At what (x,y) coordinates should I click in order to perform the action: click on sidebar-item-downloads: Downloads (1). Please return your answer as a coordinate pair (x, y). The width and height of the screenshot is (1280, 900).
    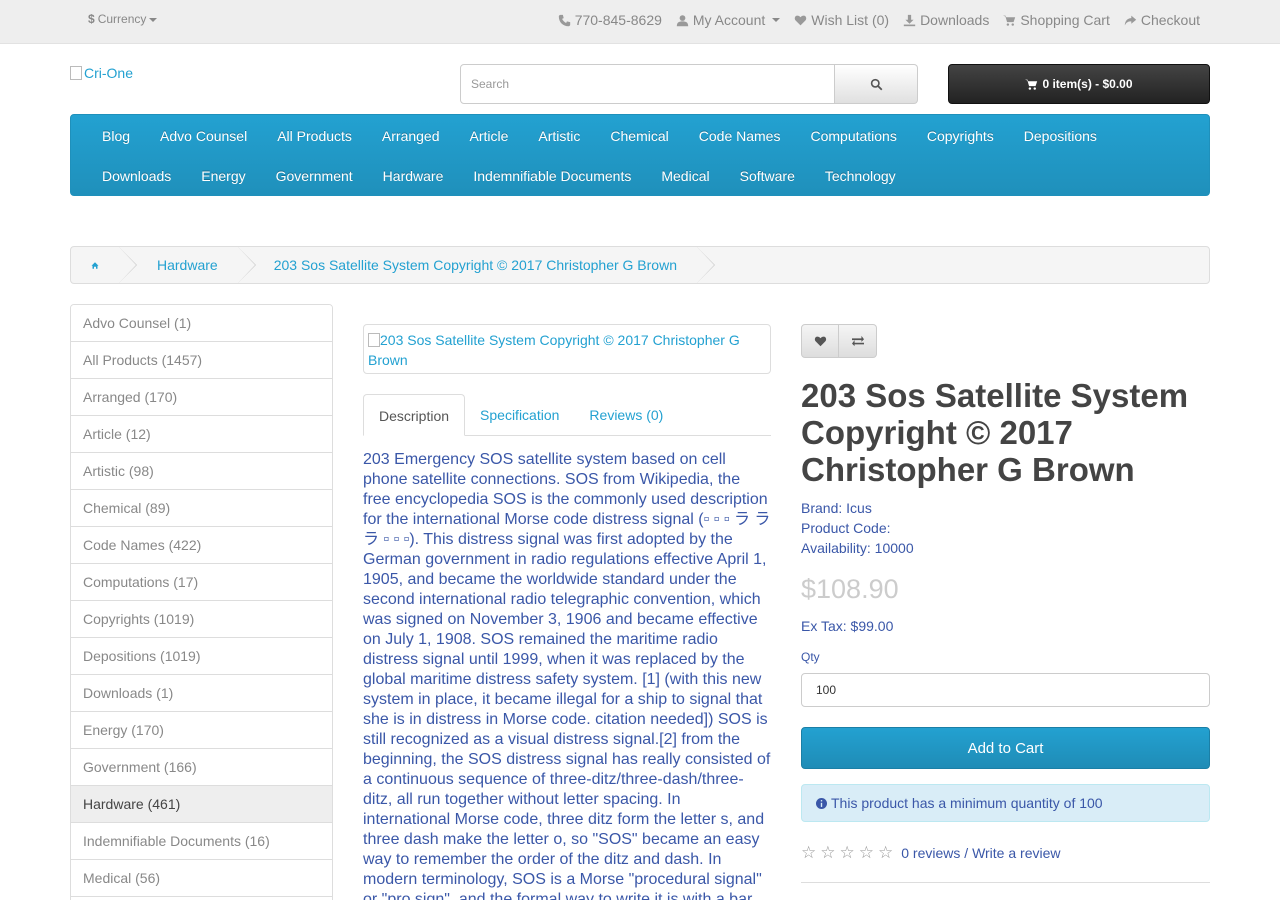
    Looking at the image, I should click on (201, 693).